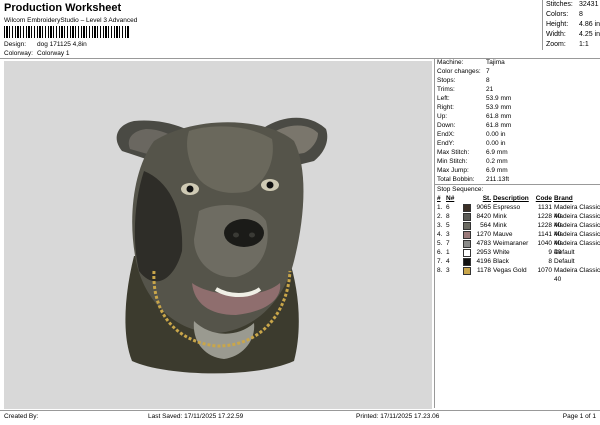 The image size is (600, 425). What do you see at coordinates (448, 261) in the screenshot?
I see `needle-number: 4` at bounding box center [448, 261].